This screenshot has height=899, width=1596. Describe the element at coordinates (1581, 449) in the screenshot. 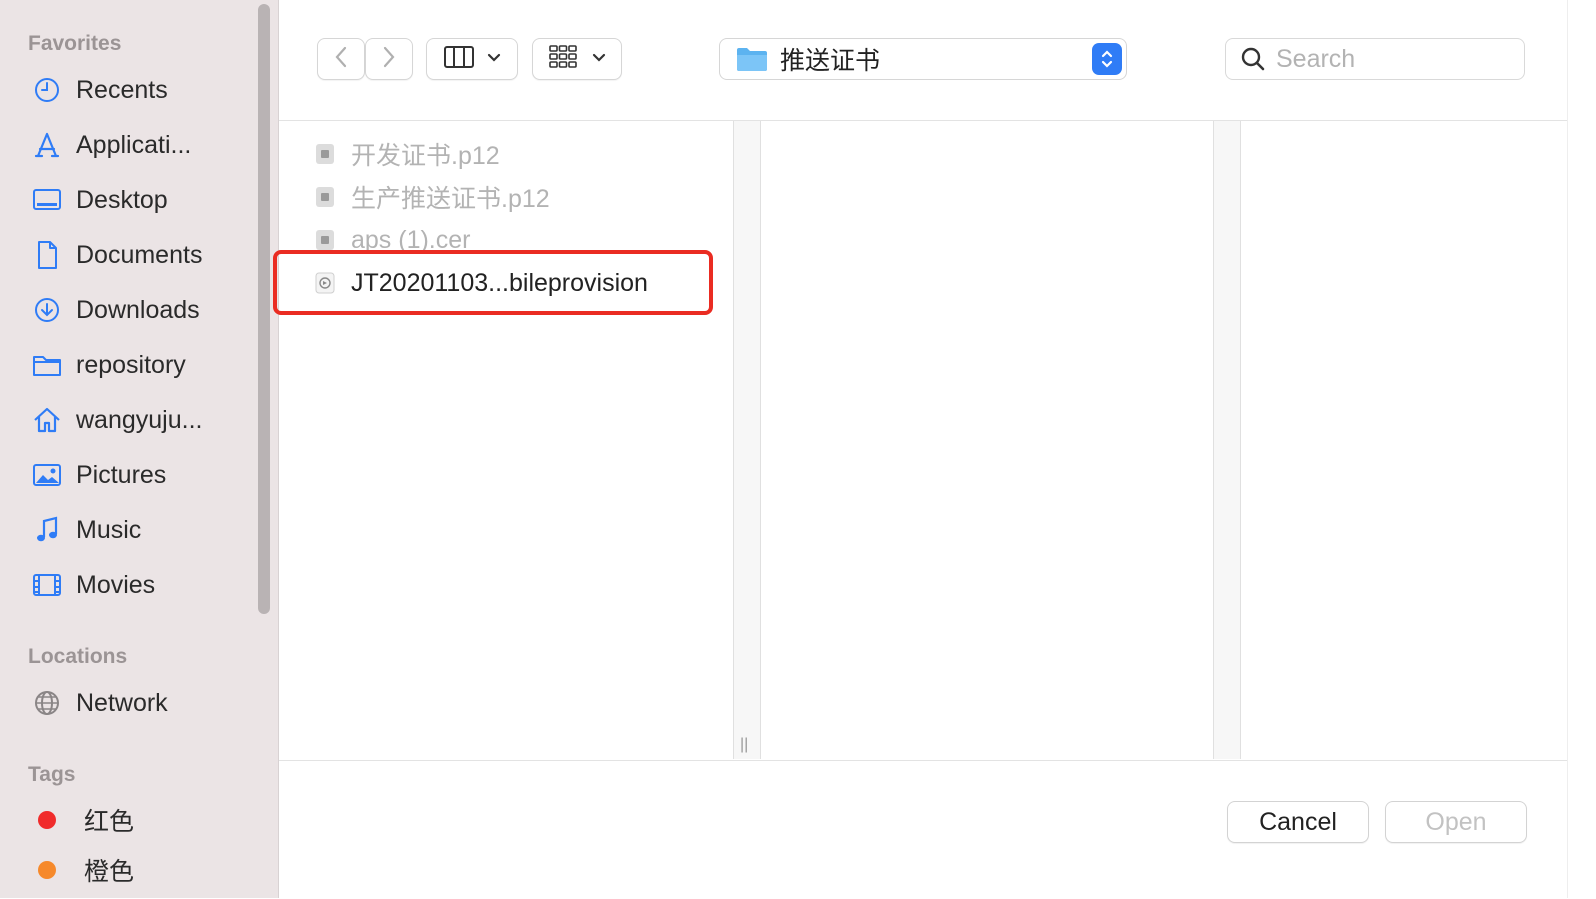

I see `window-edge` at that location.